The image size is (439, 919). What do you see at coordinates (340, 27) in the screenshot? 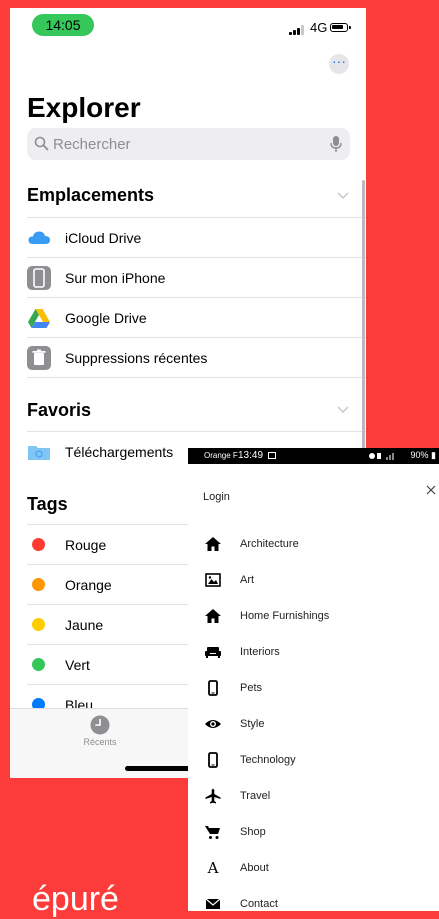
I see `battery-icon` at bounding box center [340, 27].